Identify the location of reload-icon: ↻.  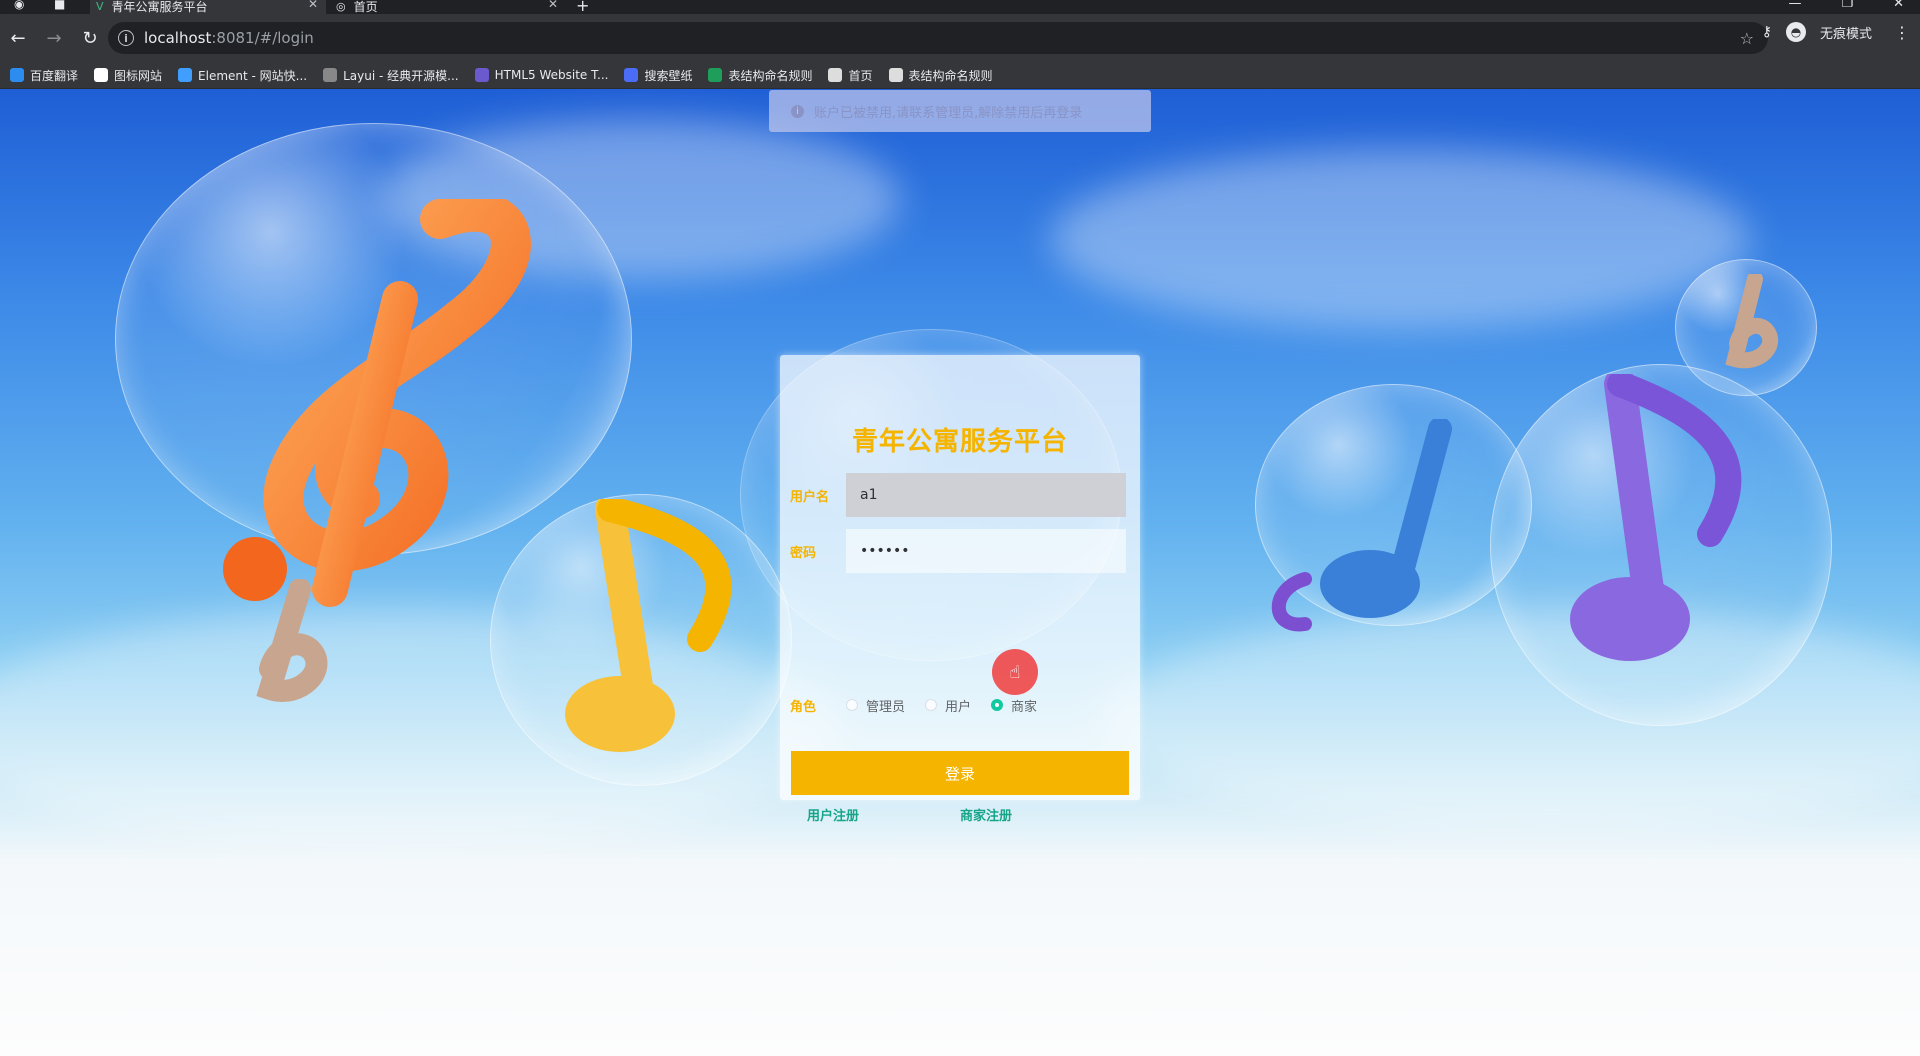
(90, 38).